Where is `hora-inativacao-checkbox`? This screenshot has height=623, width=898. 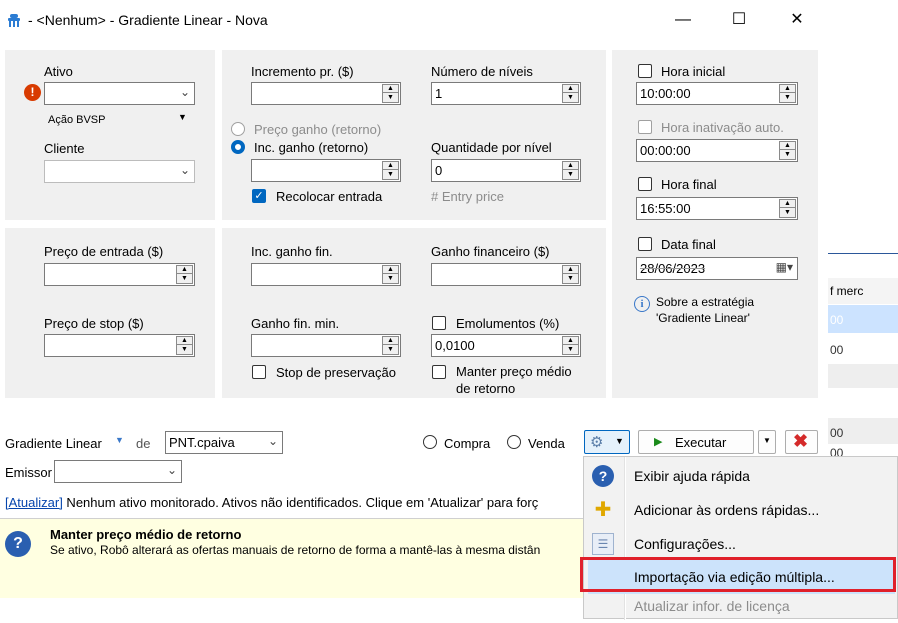
hora-inativacao-checkbox is located at coordinates (645, 127).